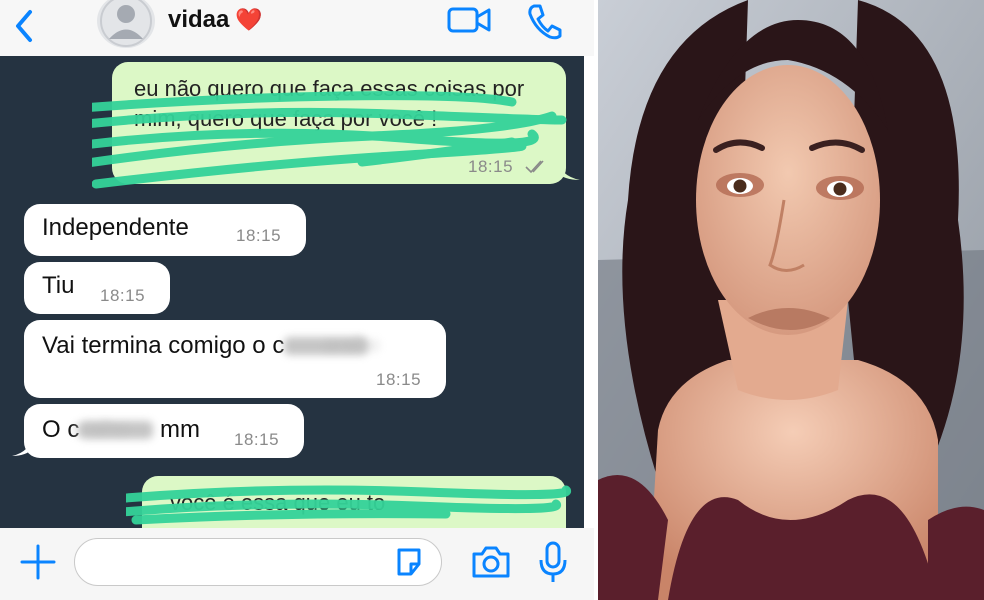  What do you see at coordinates (38, 562) in the screenshot?
I see `plus-icon` at bounding box center [38, 562].